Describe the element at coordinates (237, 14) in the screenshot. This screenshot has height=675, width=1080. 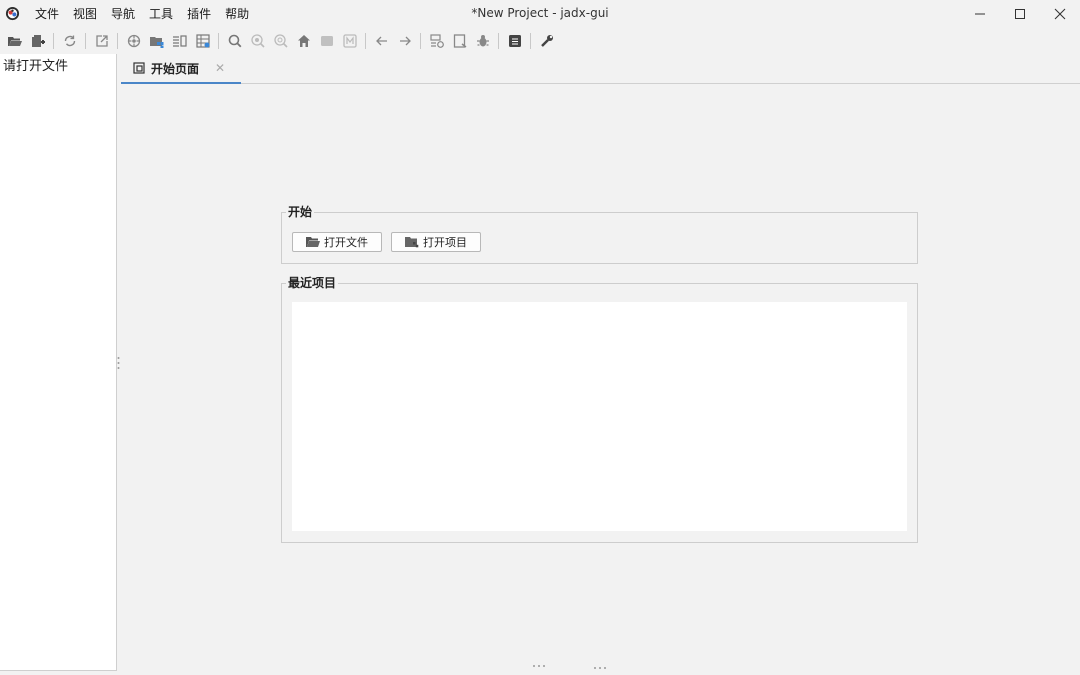
I see `menu-help: 帮助` at that location.